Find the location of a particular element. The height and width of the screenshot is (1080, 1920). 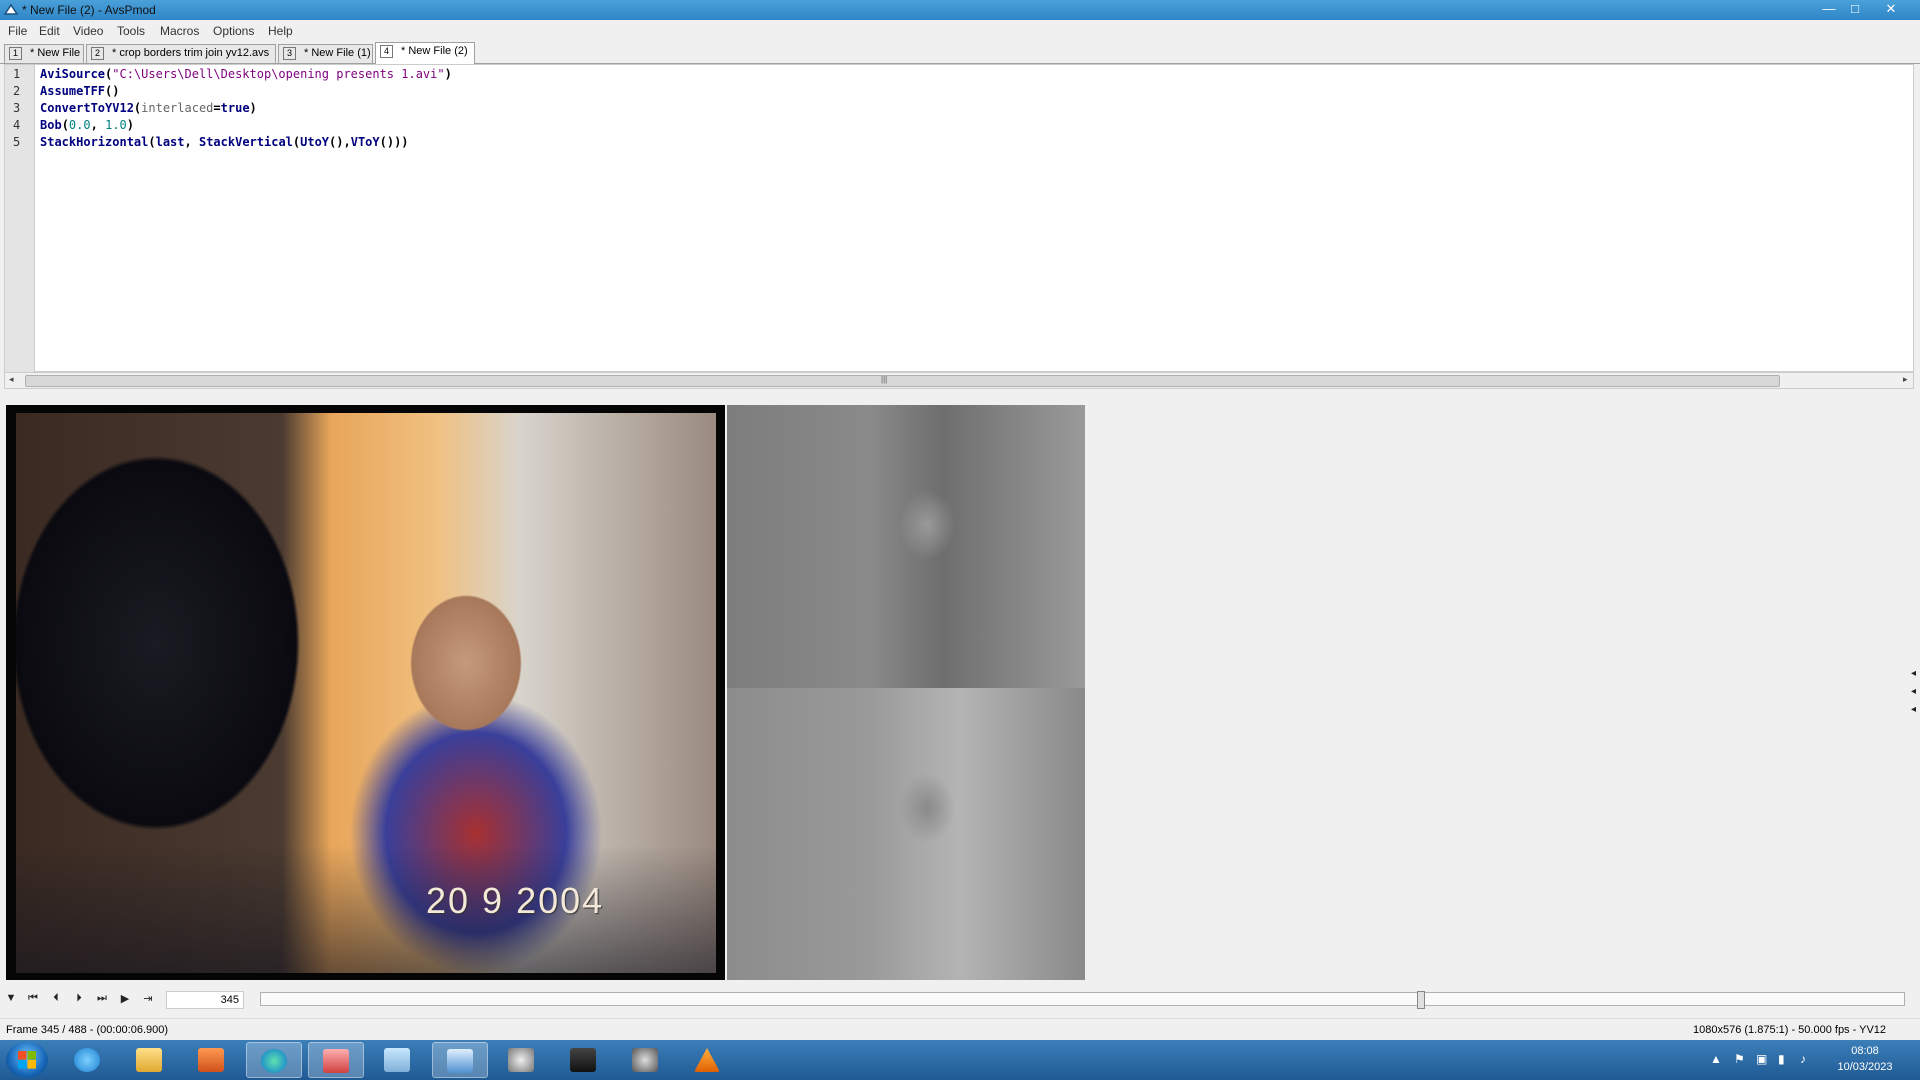

frame-status-text: Frame 345 / 488 - (00:00:06.900) is located at coordinates (87, 1030).